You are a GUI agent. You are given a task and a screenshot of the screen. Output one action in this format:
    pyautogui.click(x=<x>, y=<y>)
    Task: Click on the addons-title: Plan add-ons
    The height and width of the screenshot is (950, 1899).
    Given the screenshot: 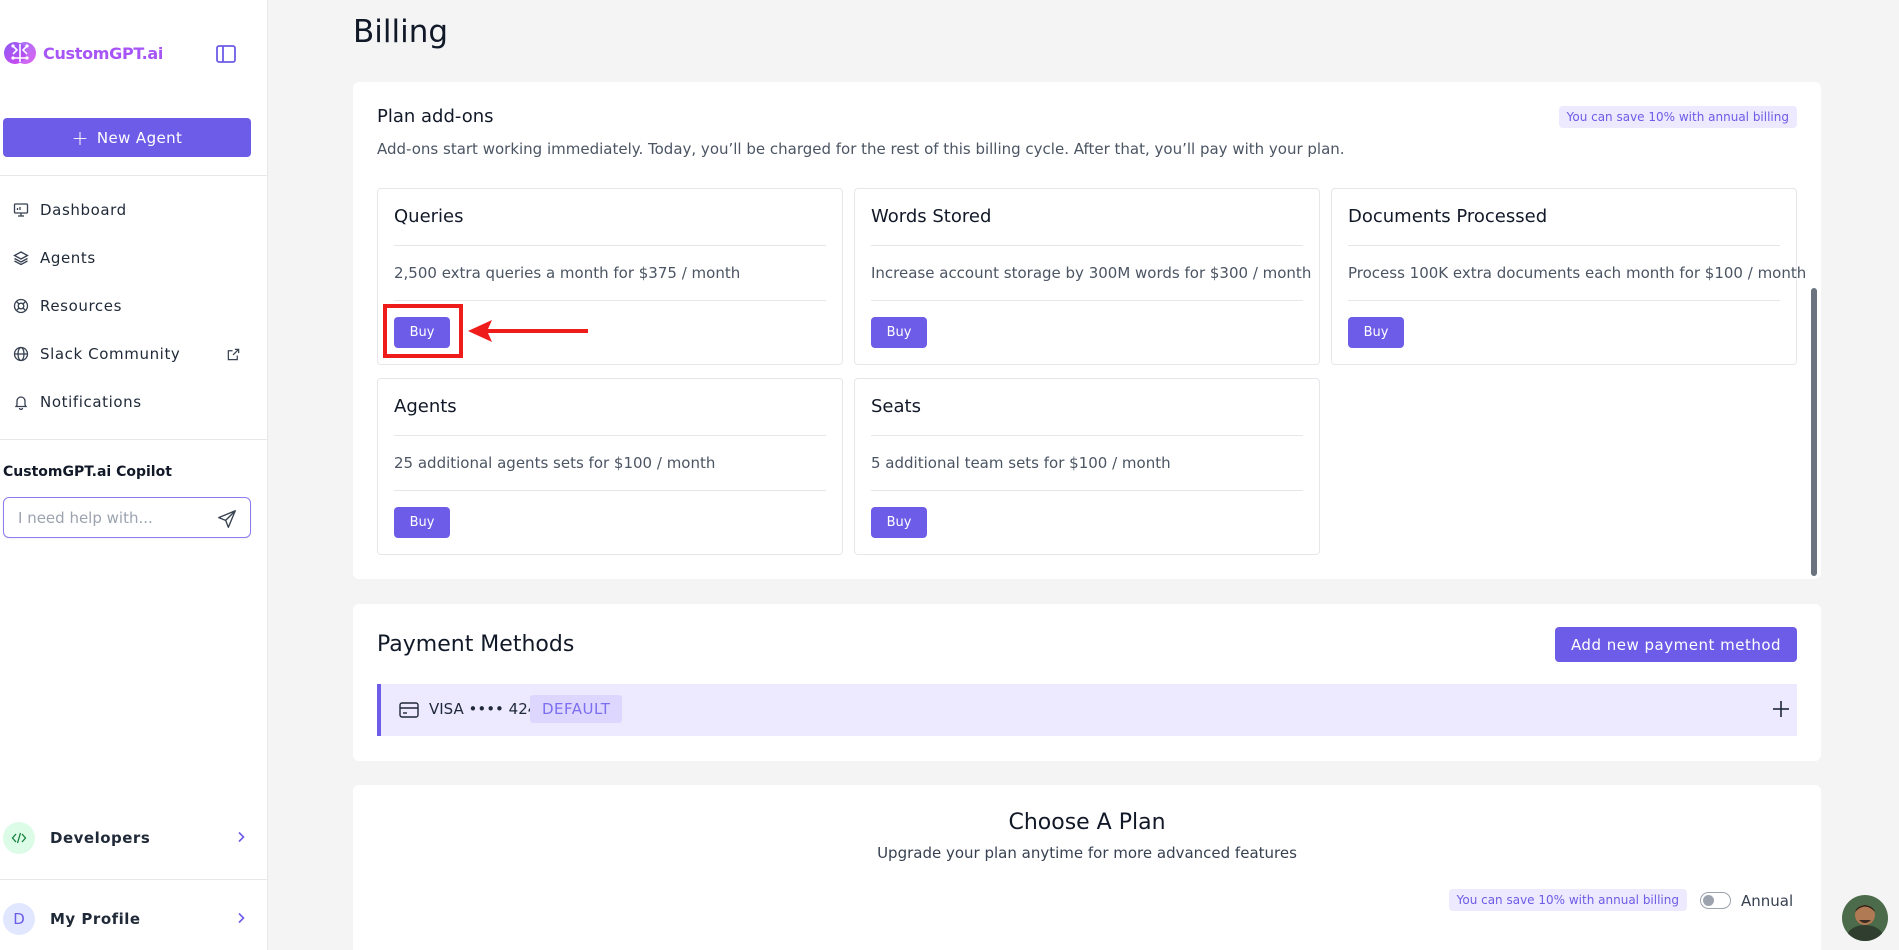 What is the action you would take?
    pyautogui.click(x=435, y=116)
    